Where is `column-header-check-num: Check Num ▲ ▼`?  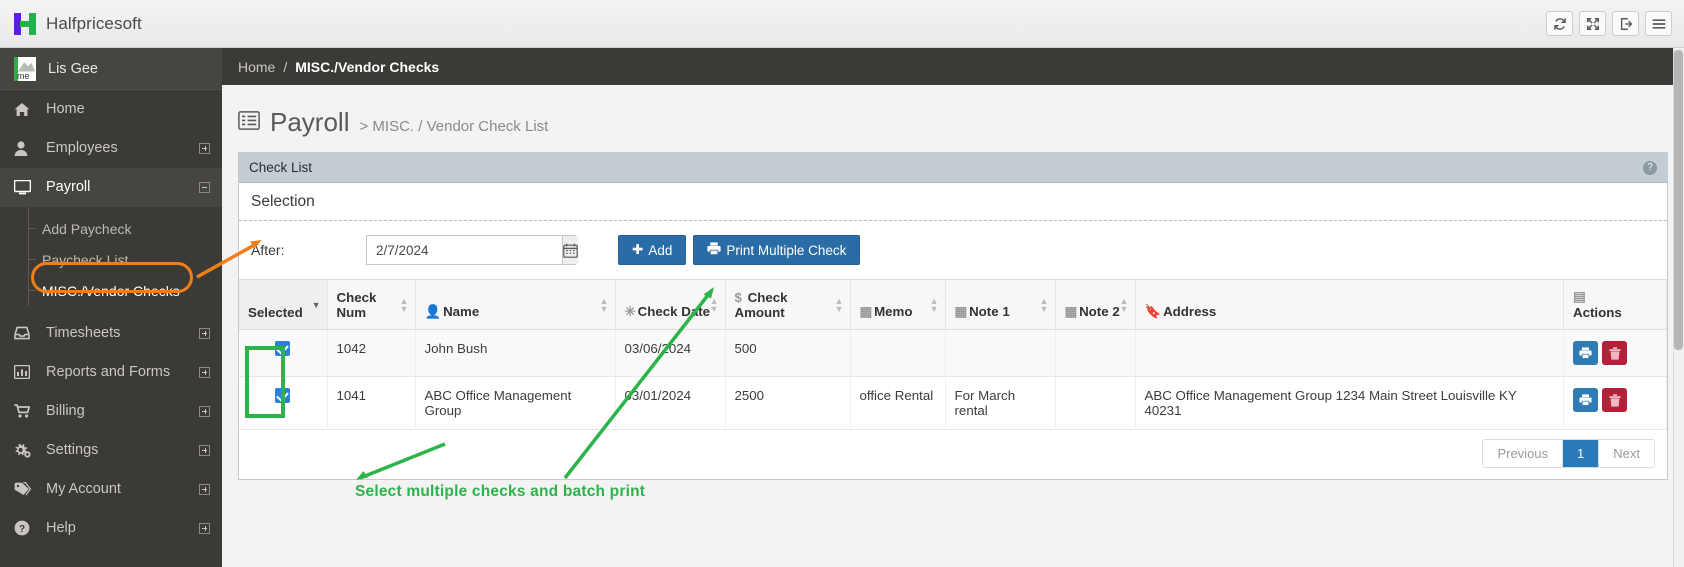 column-header-check-num: Check Num ▲ ▼ is located at coordinates (371, 304).